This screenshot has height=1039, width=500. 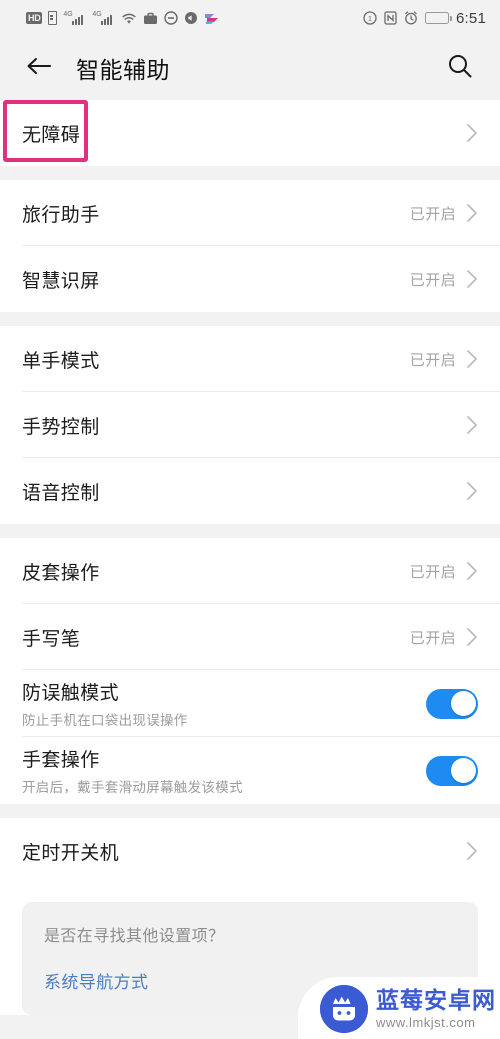 What do you see at coordinates (250, 491) in the screenshot?
I see `settings-row-voice-control: 语音控制` at bounding box center [250, 491].